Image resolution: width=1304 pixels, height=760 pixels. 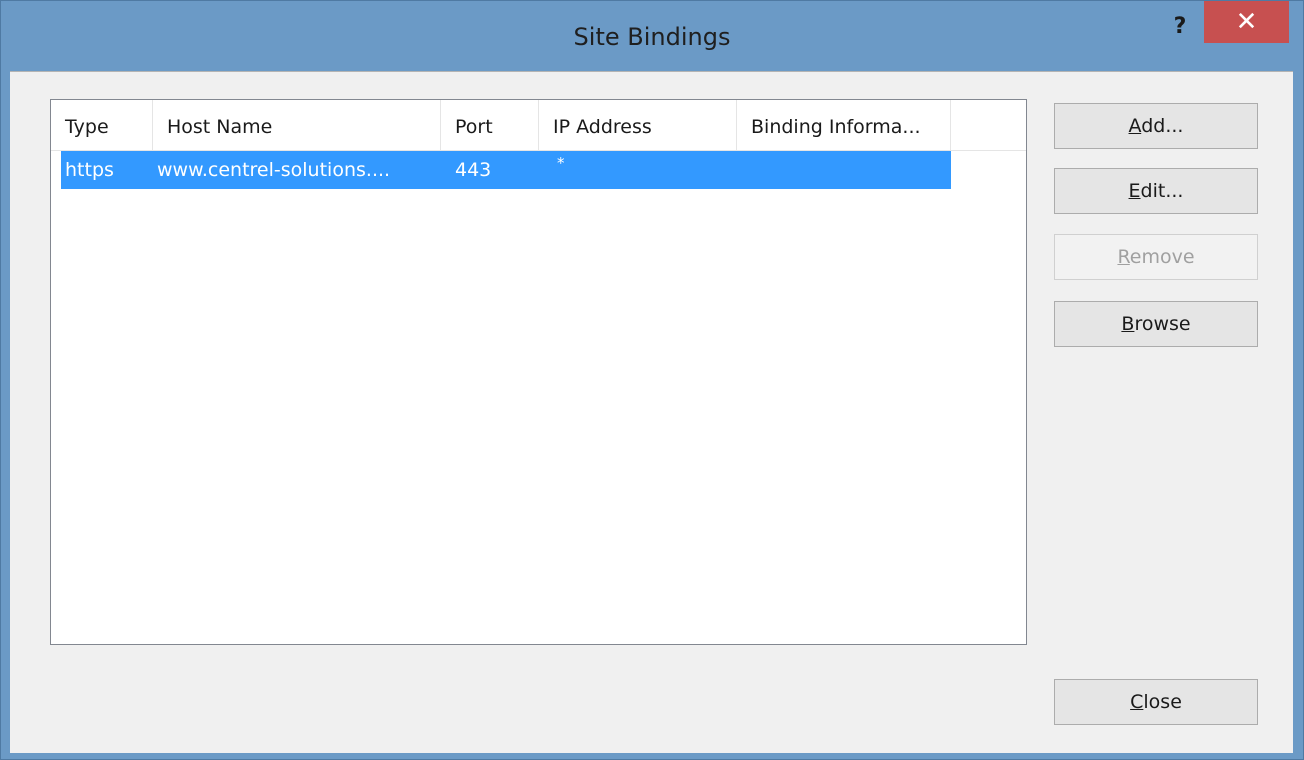 I want to click on remove-button: Remove, so click(x=1156, y=257).